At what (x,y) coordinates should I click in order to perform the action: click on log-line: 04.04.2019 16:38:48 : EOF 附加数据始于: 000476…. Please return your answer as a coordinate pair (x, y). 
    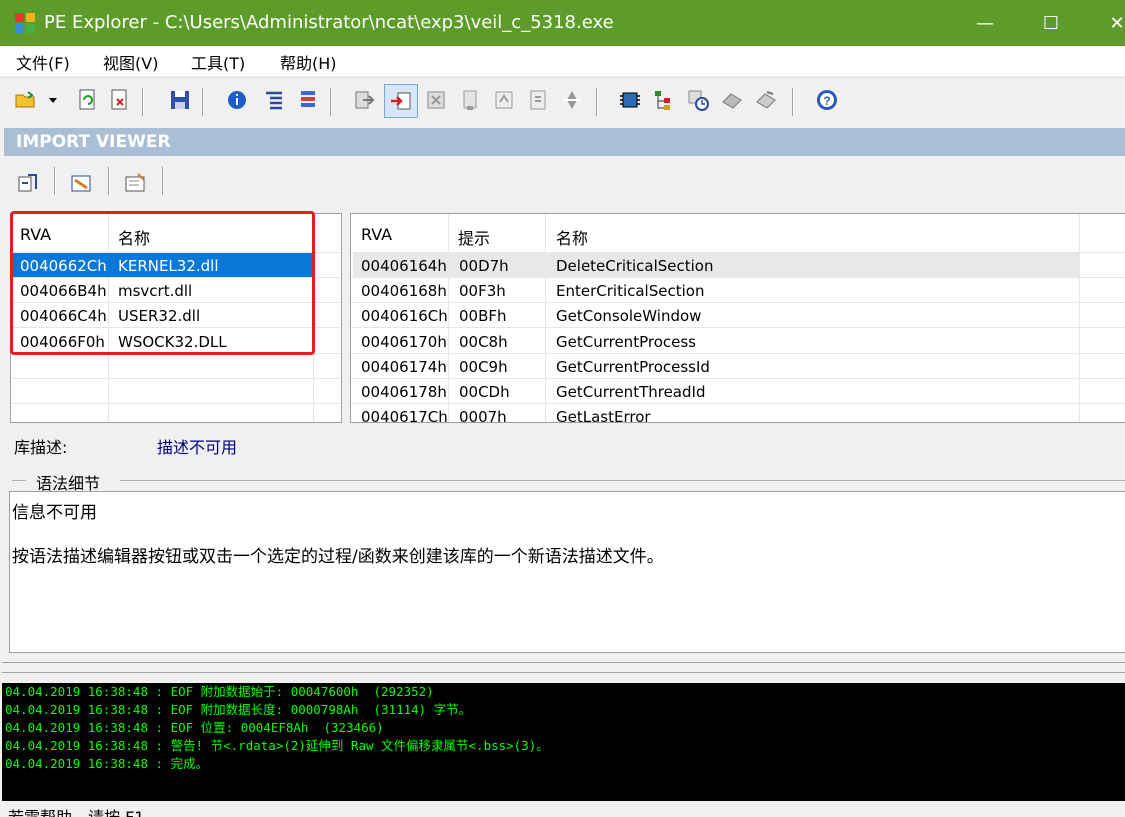
    Looking at the image, I should click on (219, 691).